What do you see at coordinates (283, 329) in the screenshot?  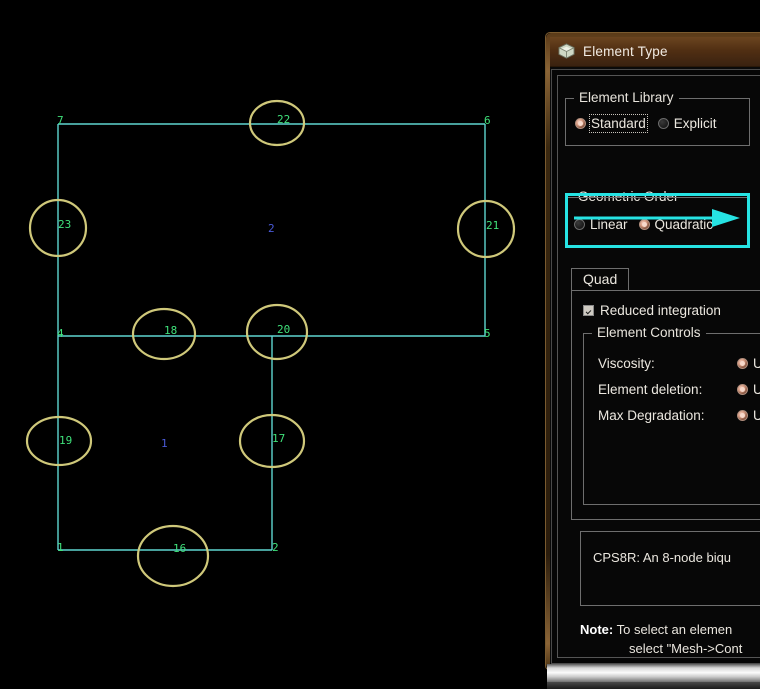 I see `node-label-20: 20` at bounding box center [283, 329].